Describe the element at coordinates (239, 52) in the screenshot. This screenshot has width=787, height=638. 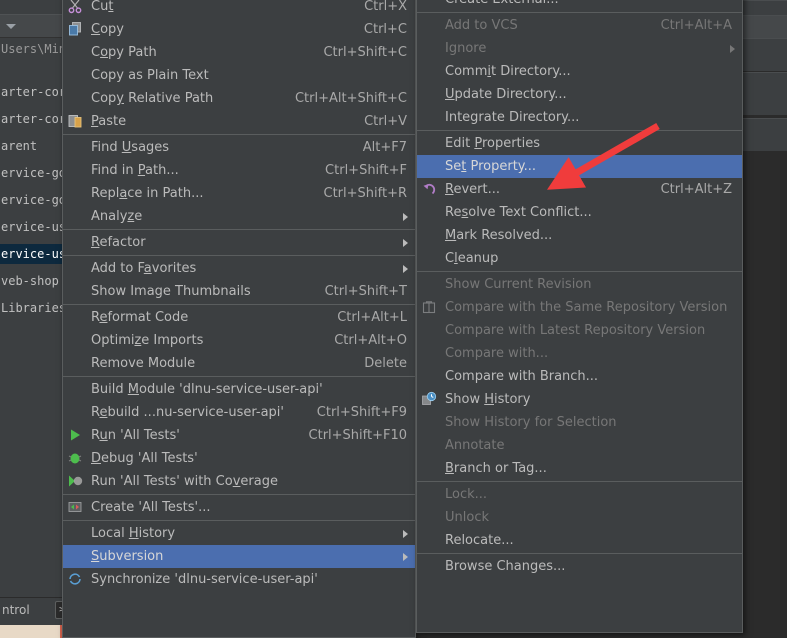
I see `menu-item-copy-path: Copy Path Ctrl+Shift+C` at that location.